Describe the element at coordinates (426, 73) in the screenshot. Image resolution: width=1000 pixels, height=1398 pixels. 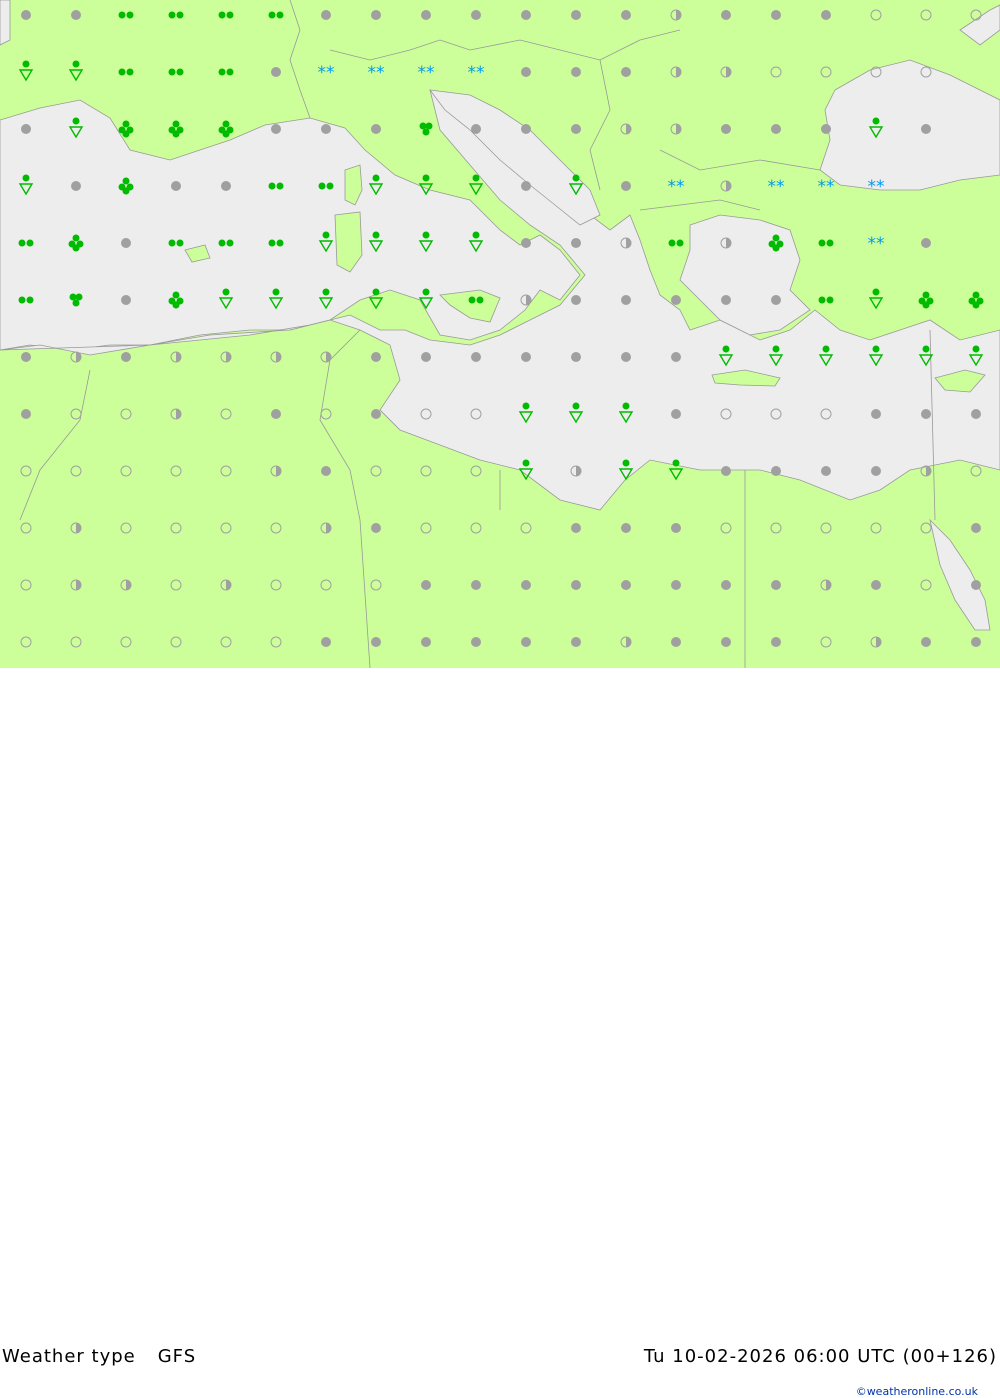
I see `symbol-snow: **` at that location.